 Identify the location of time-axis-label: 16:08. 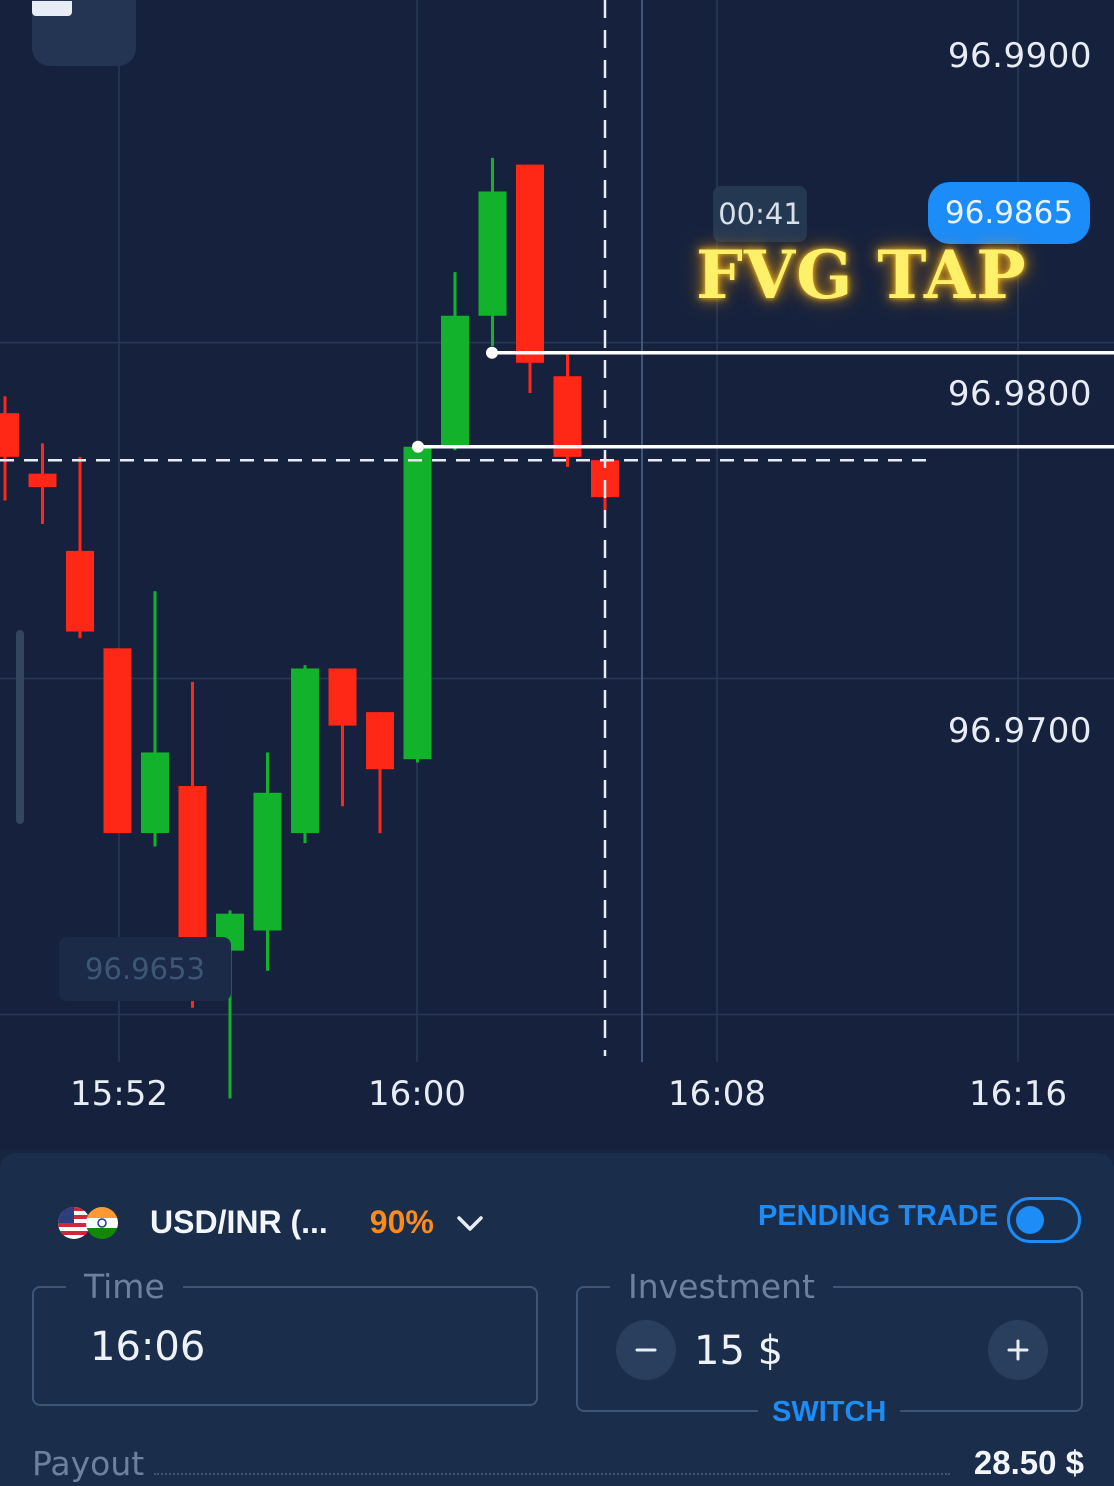
(717, 1094).